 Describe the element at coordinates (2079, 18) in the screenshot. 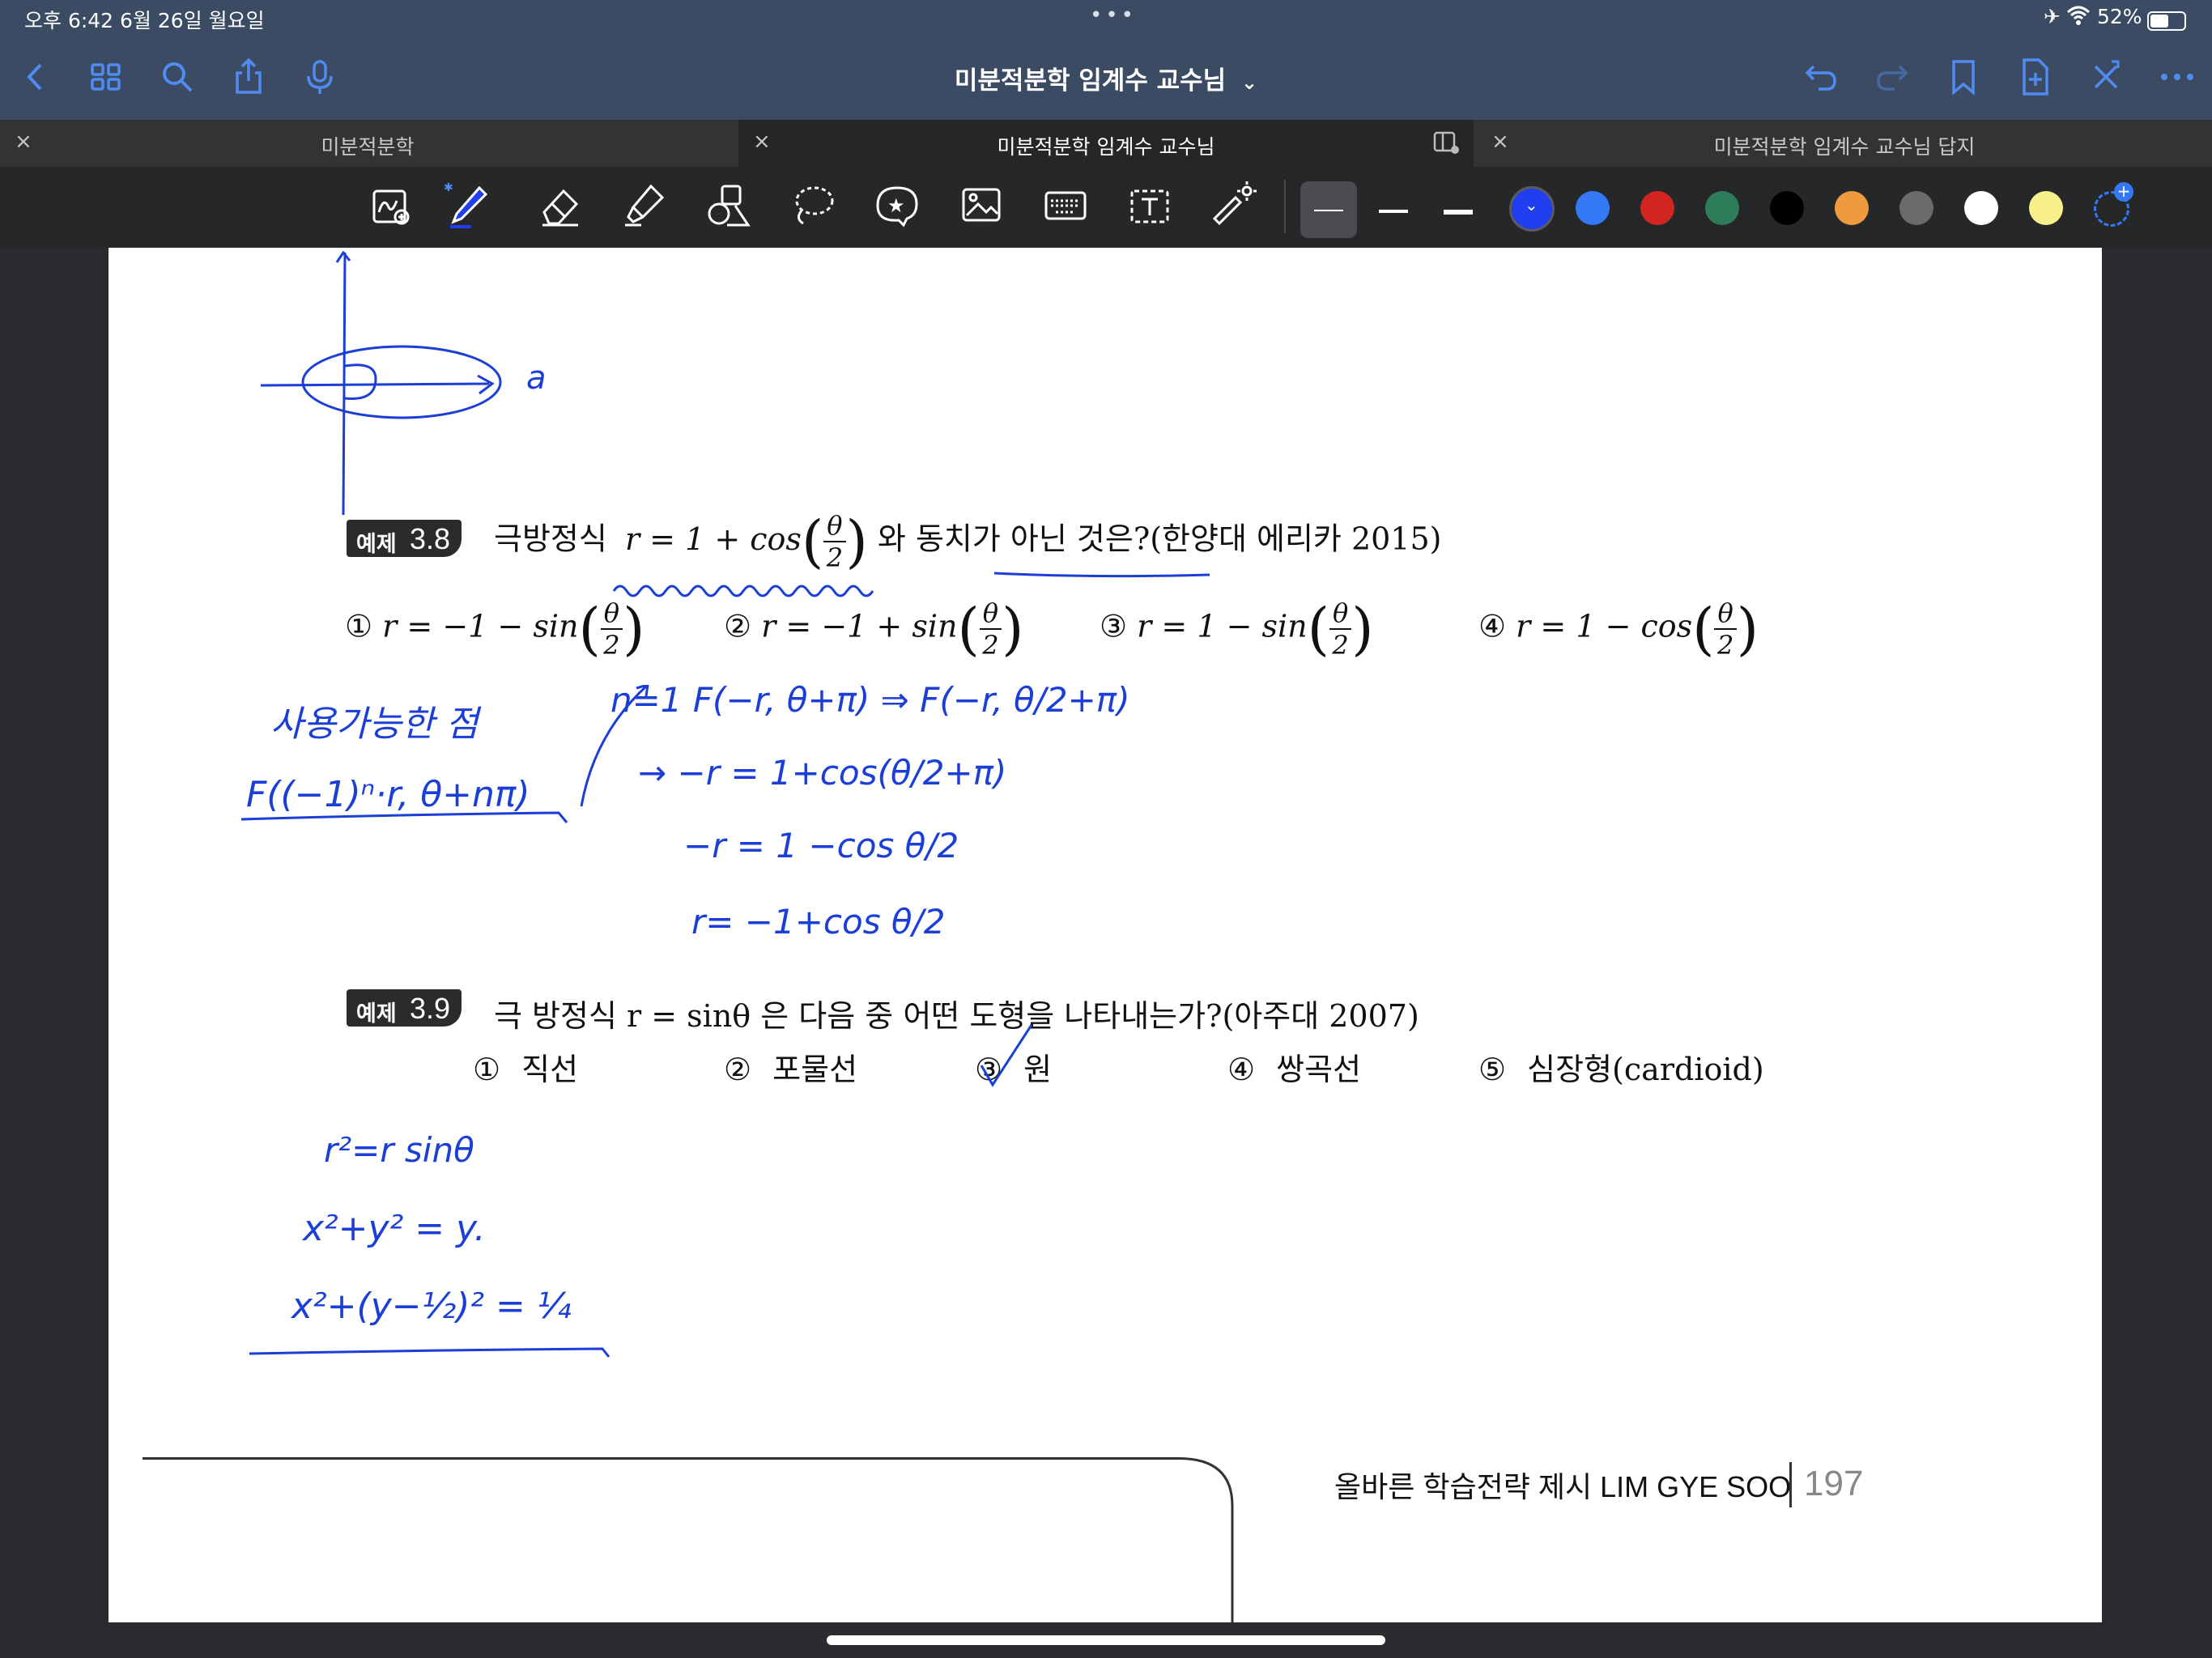

I see `wifi-icon` at that location.